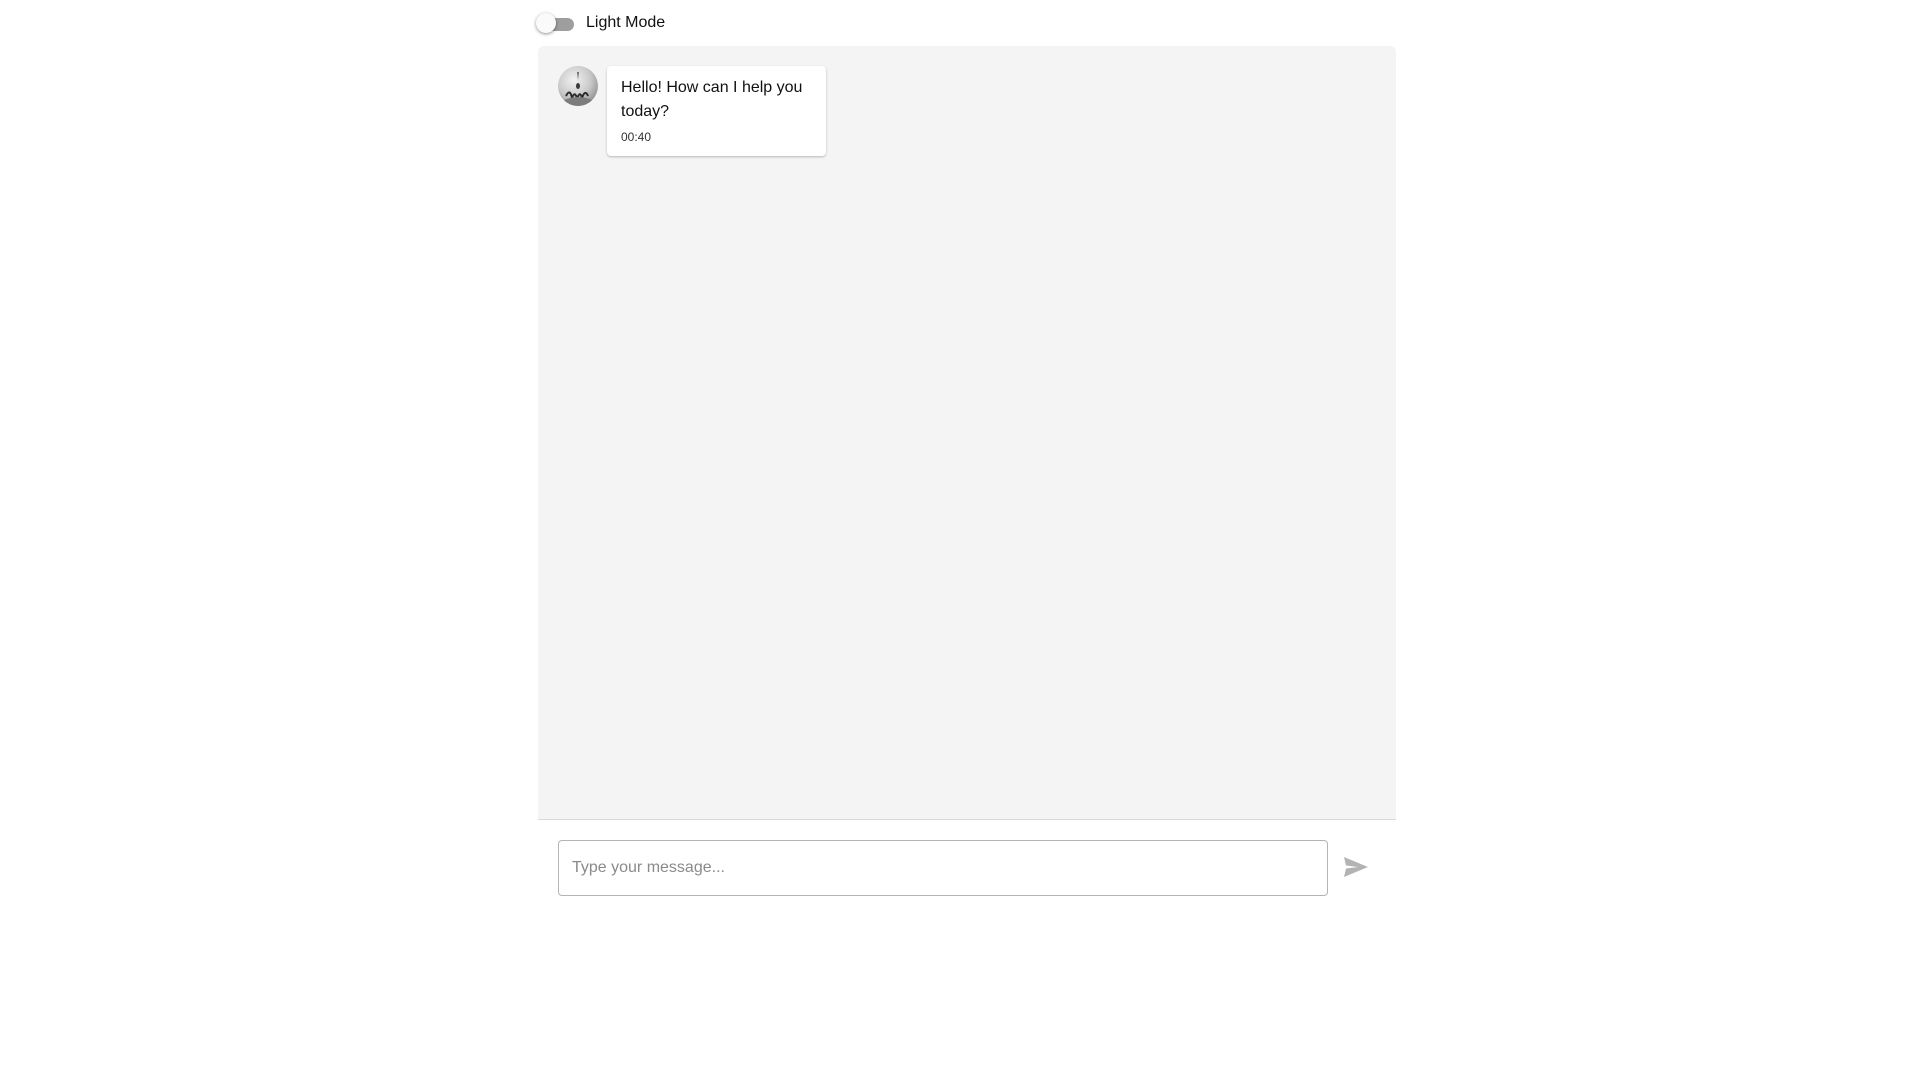 The image size is (1920, 1080). I want to click on theme-toggle-label: Light Mode, so click(626, 22).